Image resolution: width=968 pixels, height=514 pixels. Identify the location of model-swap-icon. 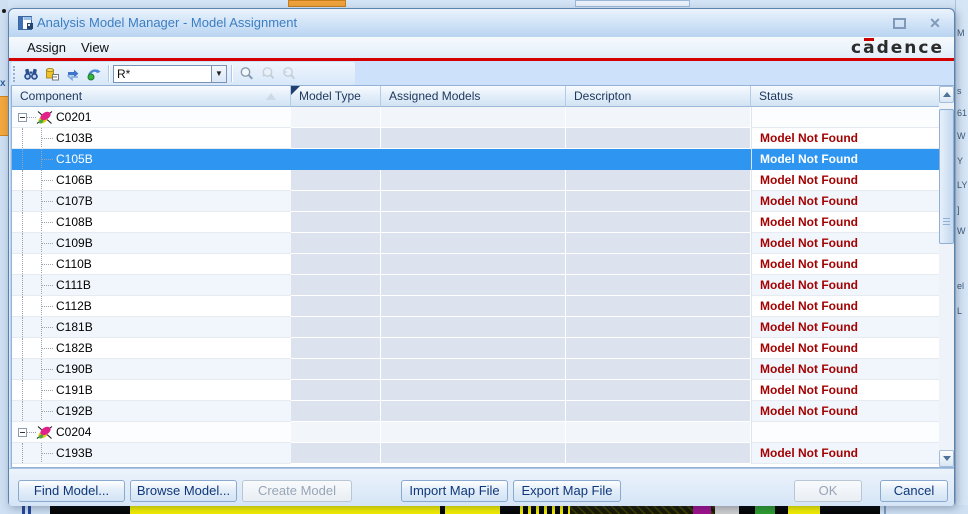
(72, 74).